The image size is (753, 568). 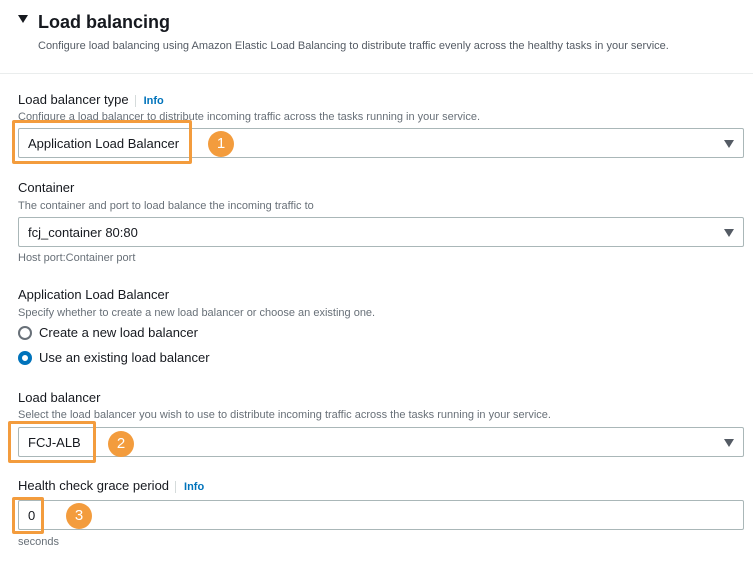 I want to click on grace-info-link: Info, so click(x=190, y=487).